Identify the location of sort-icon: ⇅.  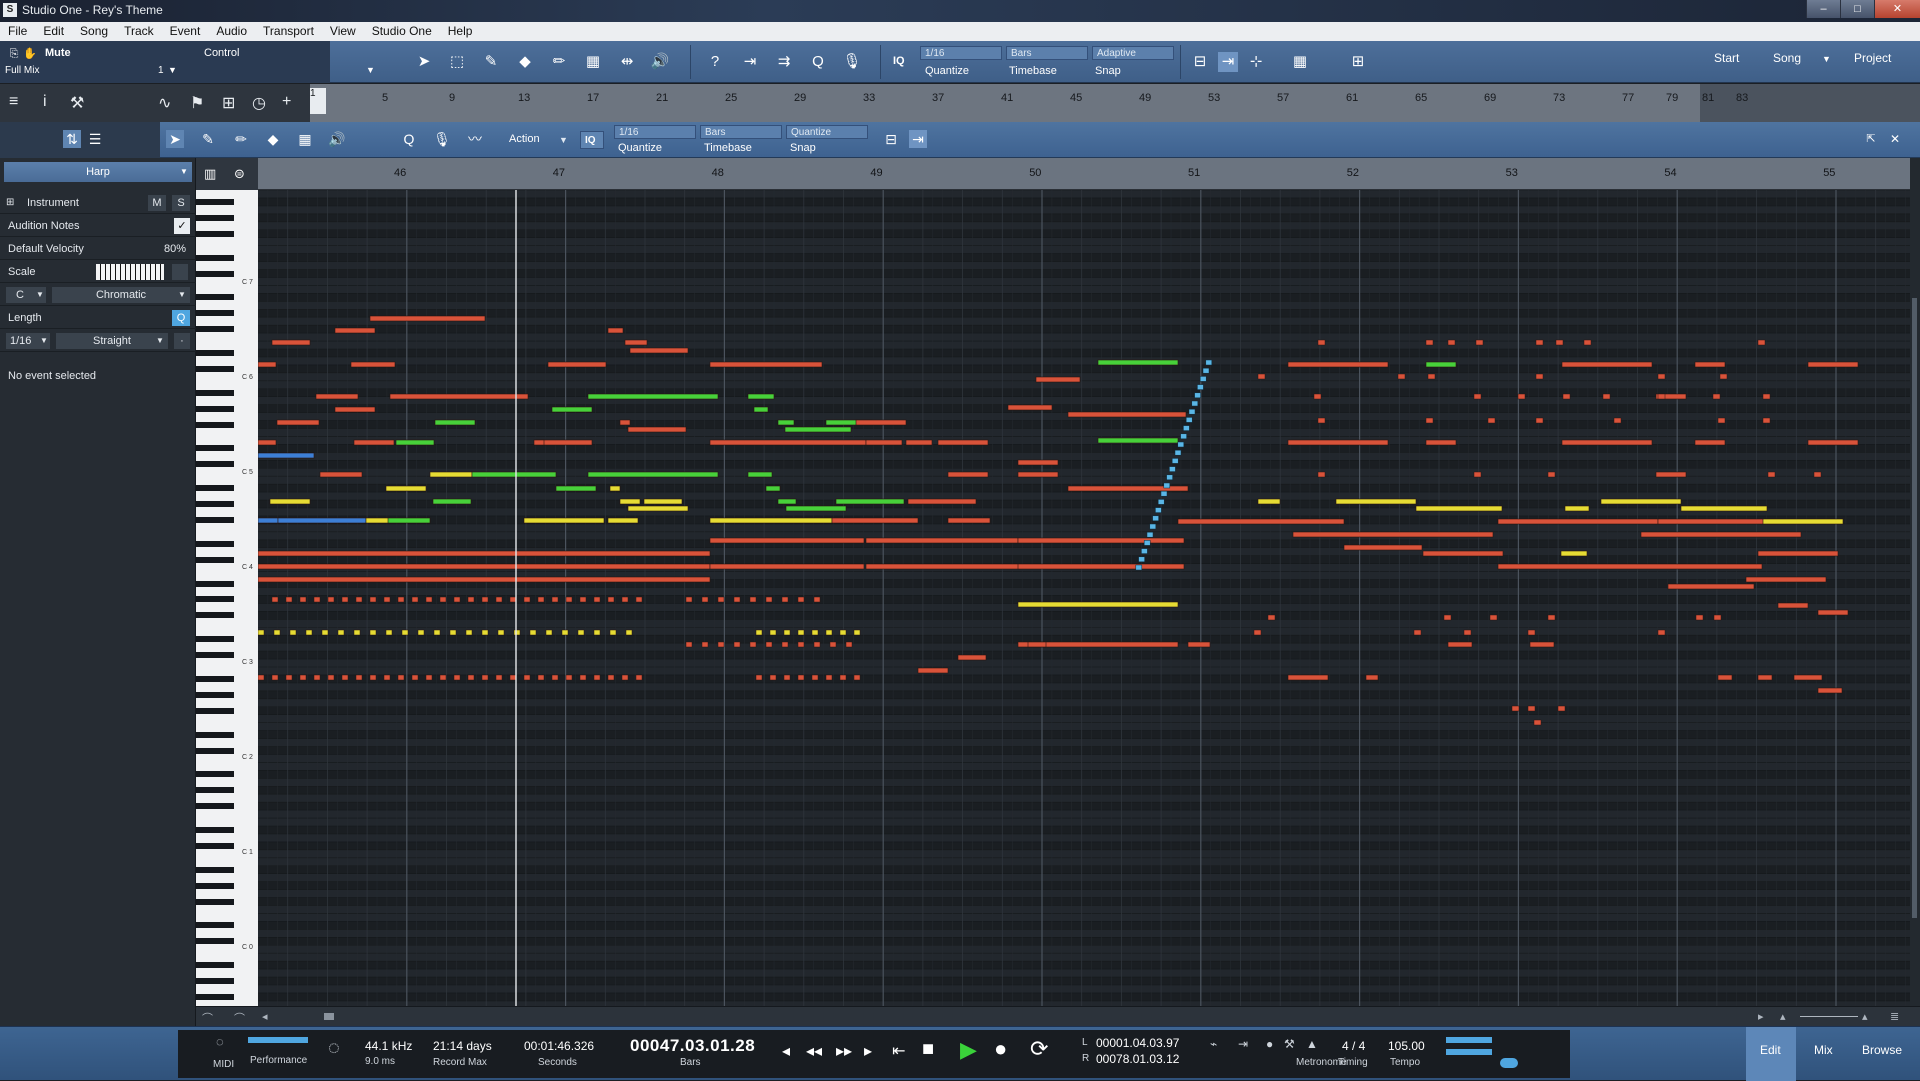
(72, 139).